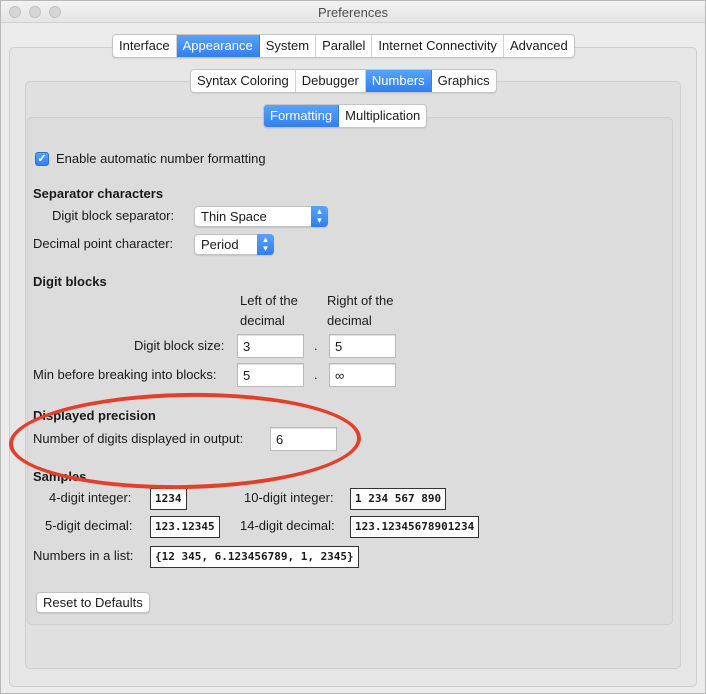  Describe the element at coordinates (302, 116) in the screenshot. I see `tab-formatting: Formatting` at that location.